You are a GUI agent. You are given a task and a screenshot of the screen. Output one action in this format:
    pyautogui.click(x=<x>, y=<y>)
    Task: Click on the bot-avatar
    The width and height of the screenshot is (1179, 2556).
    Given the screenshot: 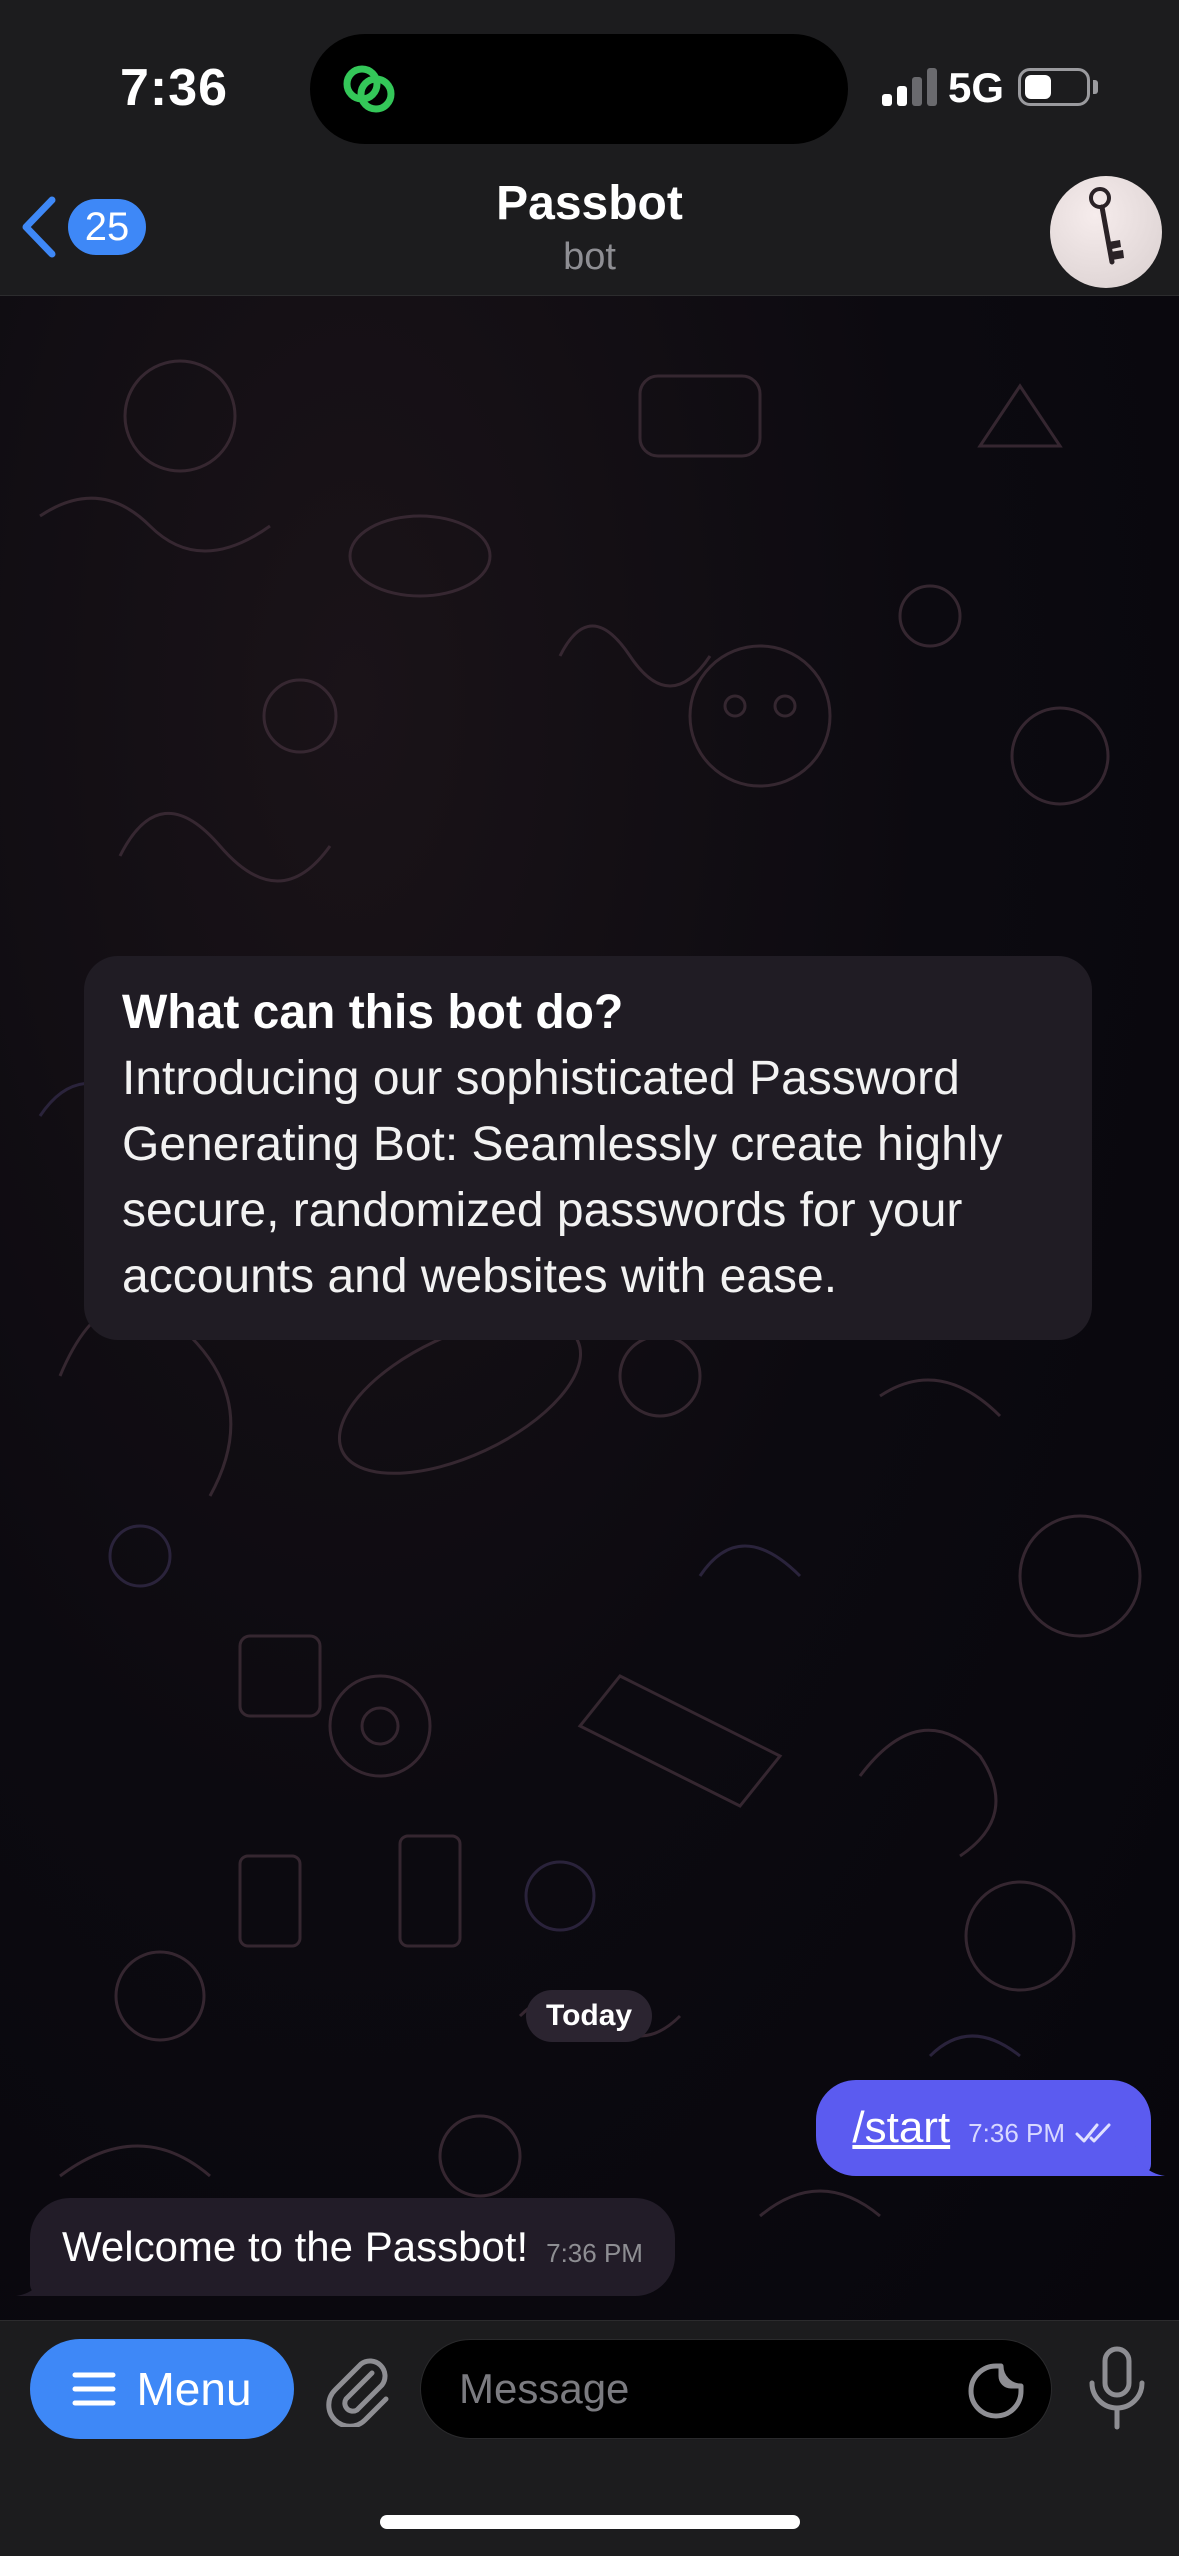 What is the action you would take?
    pyautogui.click(x=1106, y=232)
    